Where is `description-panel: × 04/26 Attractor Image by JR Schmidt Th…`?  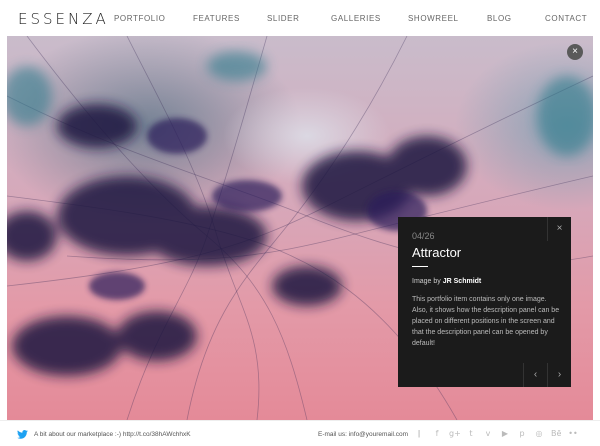
description-panel: × 04/26 Attractor Image by JR Schmidt Th… is located at coordinates (484, 302).